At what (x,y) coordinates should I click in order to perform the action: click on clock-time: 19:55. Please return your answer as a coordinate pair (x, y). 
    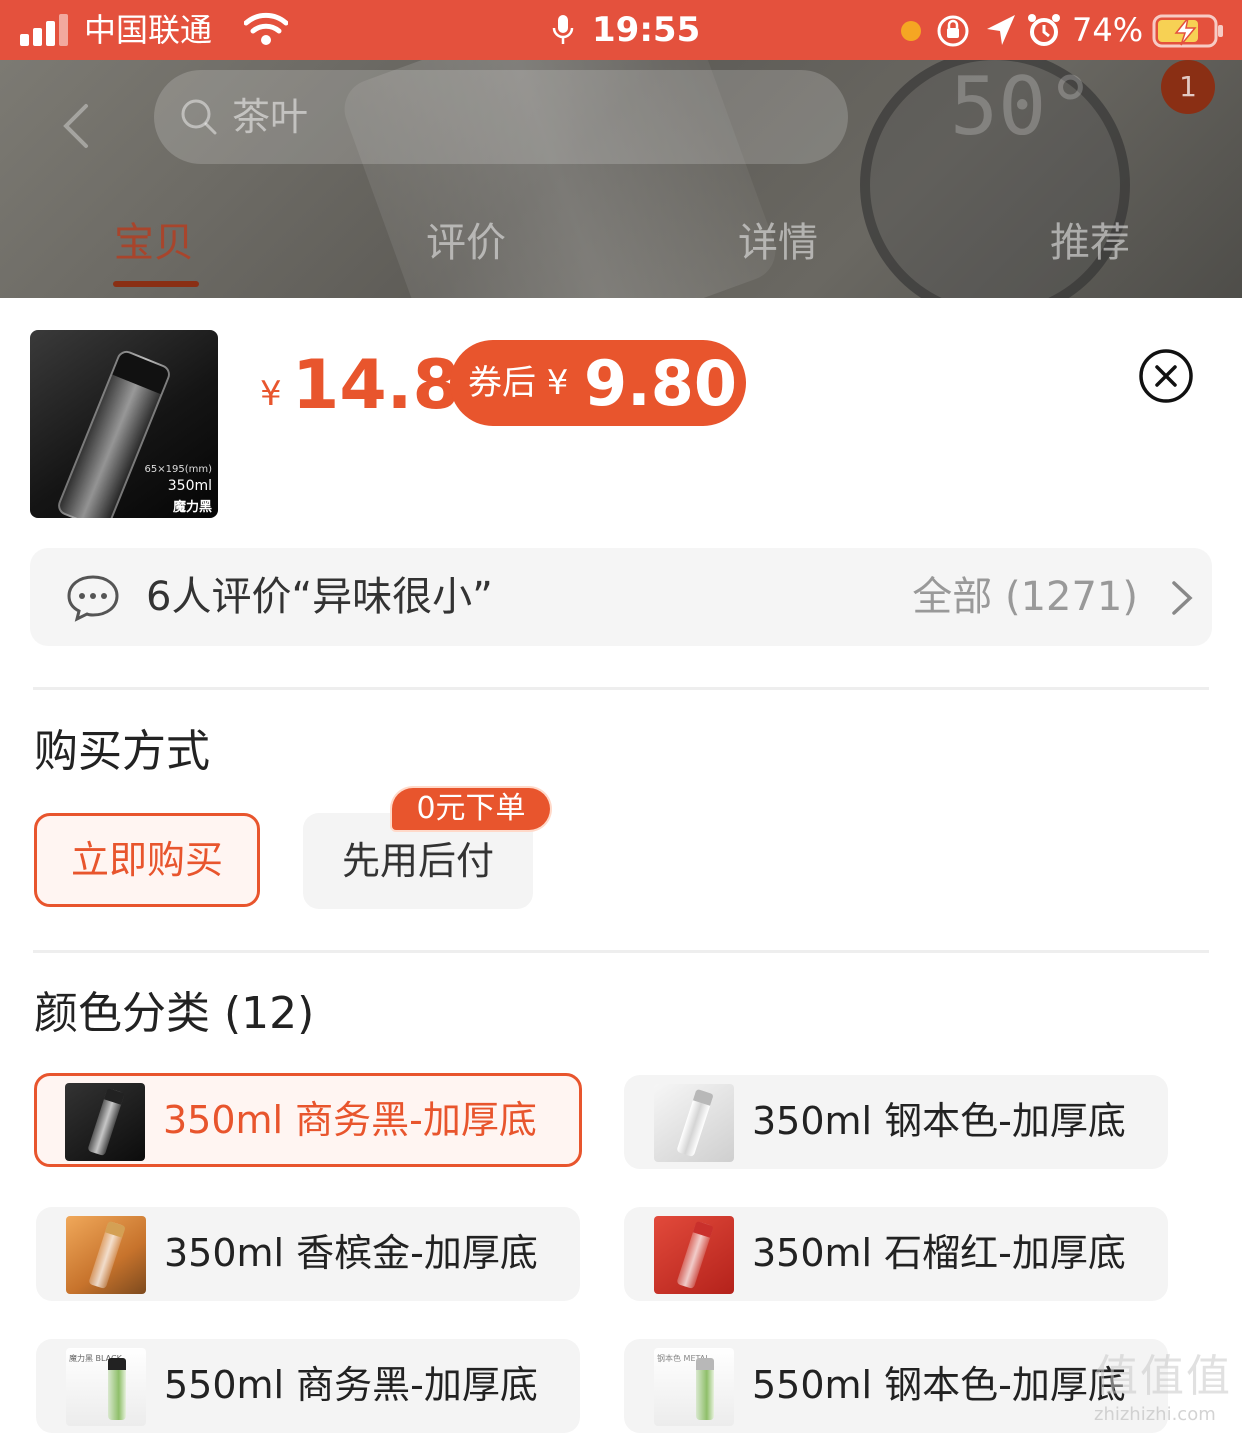
    Looking at the image, I should click on (646, 30).